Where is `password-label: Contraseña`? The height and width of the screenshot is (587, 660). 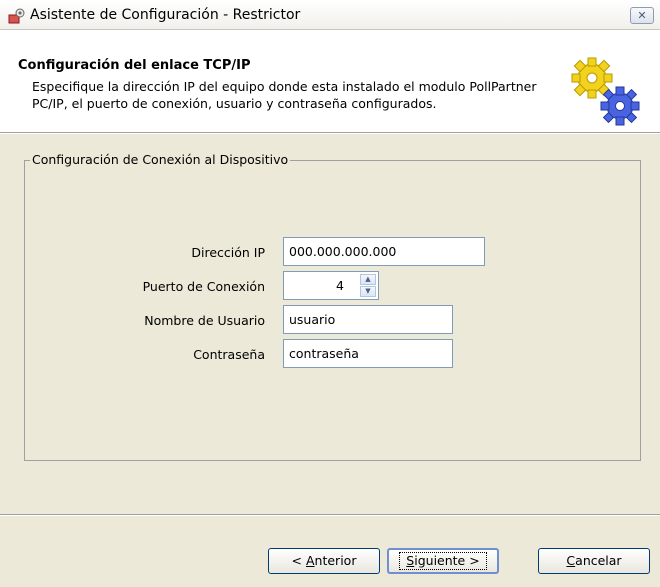
password-label: Contraseña is located at coordinates (229, 354).